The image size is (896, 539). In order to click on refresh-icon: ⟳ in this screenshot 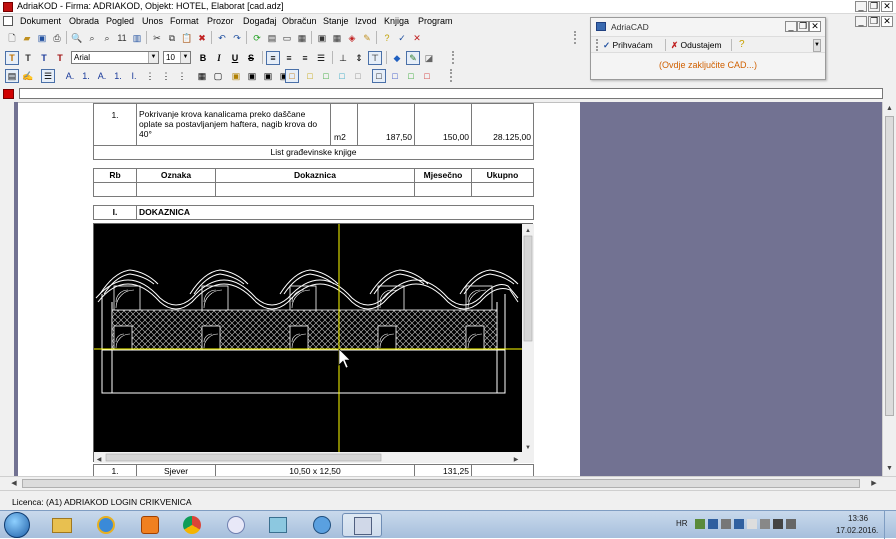, I will do `click(257, 38)`.